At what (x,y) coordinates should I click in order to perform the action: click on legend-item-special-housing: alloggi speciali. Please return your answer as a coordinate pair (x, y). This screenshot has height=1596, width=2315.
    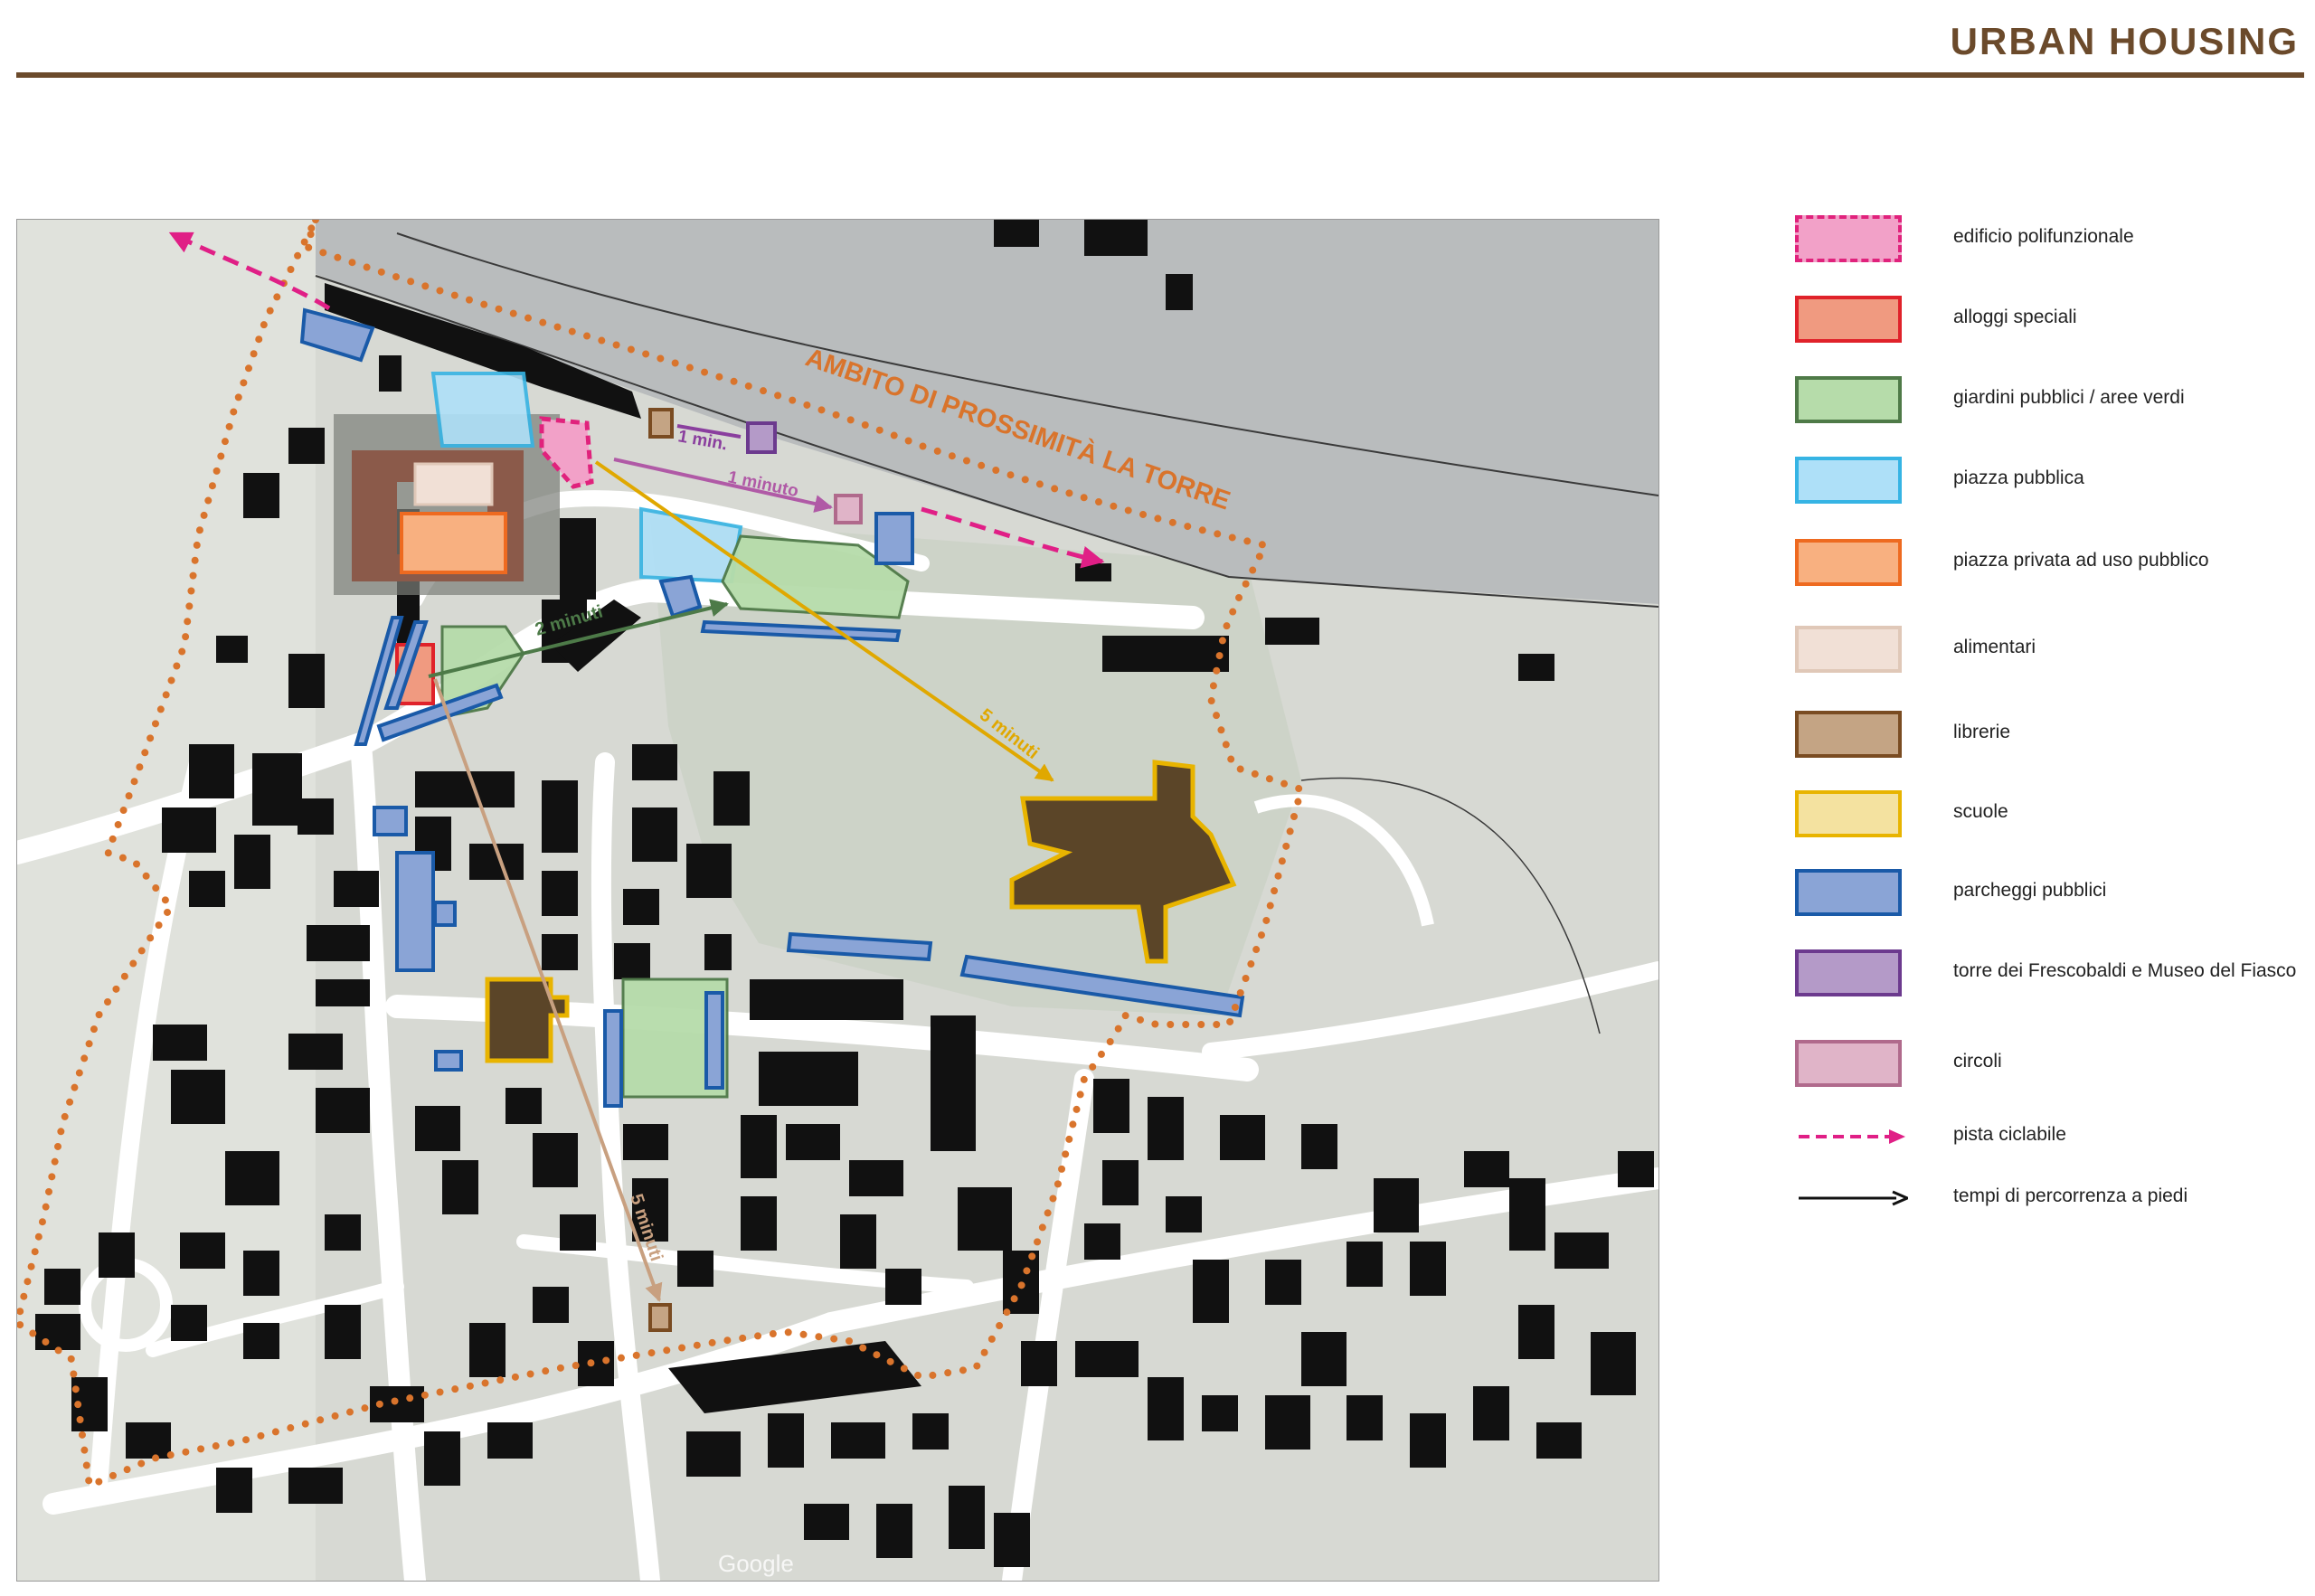
    Looking at the image, I should click on (2048, 321).